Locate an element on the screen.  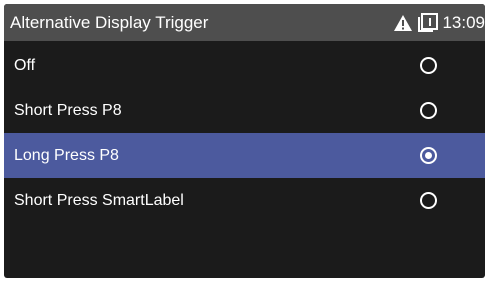
status-time: 13:09 is located at coordinates (463, 22).